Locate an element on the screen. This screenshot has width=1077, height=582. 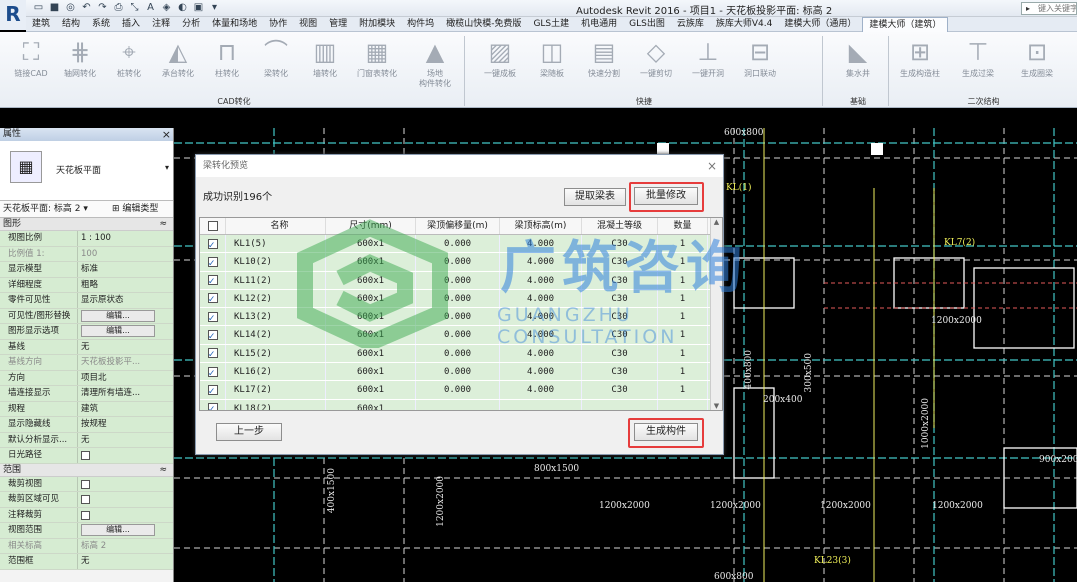
tab-0: 建筑 is located at coordinates (41, 24).